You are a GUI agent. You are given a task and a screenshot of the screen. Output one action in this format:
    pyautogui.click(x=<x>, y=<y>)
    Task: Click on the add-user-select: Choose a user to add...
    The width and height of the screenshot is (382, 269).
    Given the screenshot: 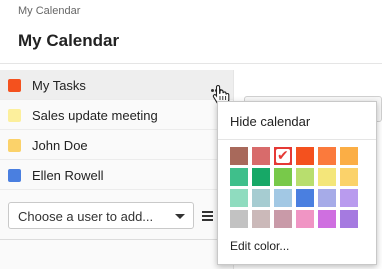 What is the action you would take?
    pyautogui.click(x=101, y=215)
    